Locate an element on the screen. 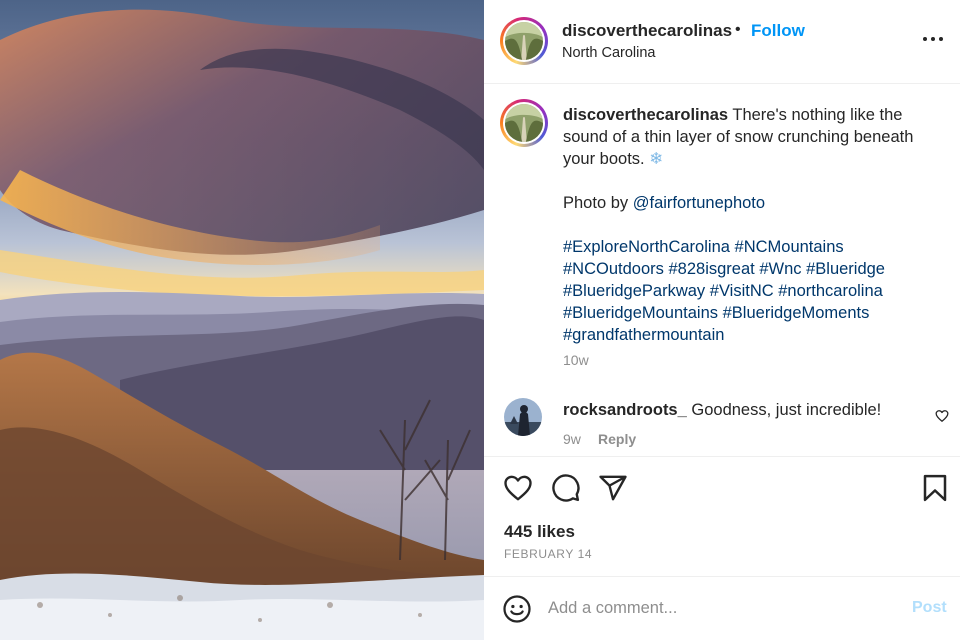  hashtag: #NCOutdoors is located at coordinates (613, 269).